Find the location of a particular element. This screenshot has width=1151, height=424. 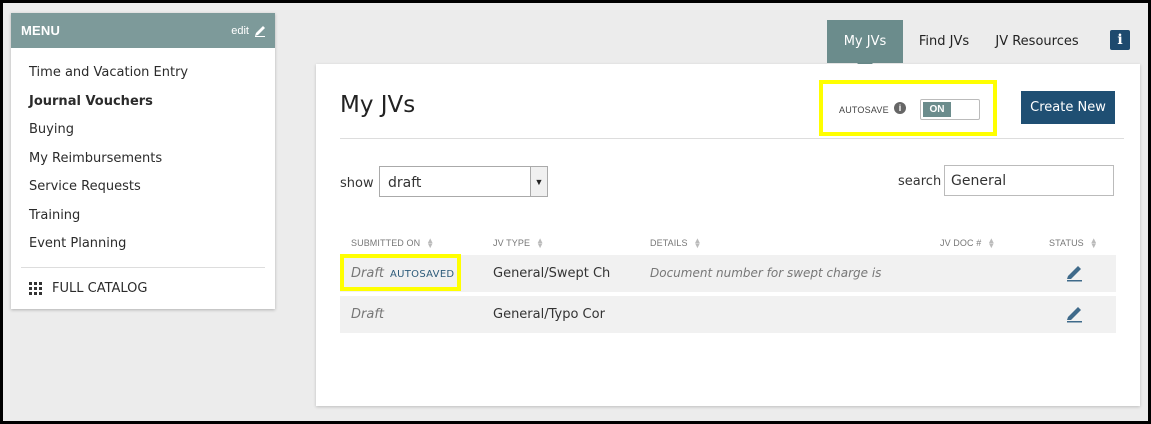

page-title: My JVs is located at coordinates (378, 105).